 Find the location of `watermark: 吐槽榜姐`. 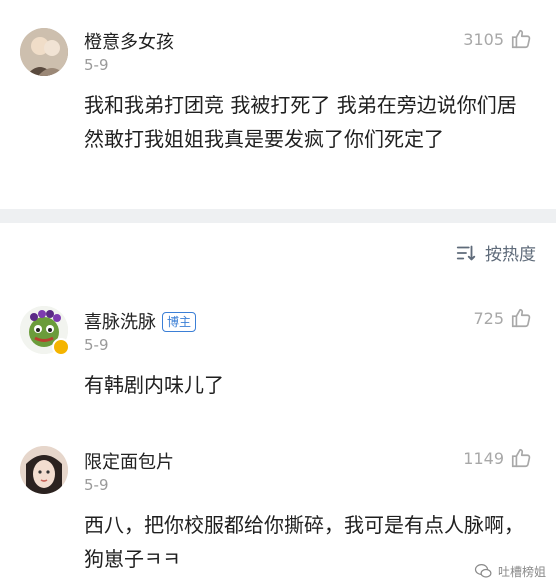

watermark: 吐槽榜姐 is located at coordinates (510, 571).